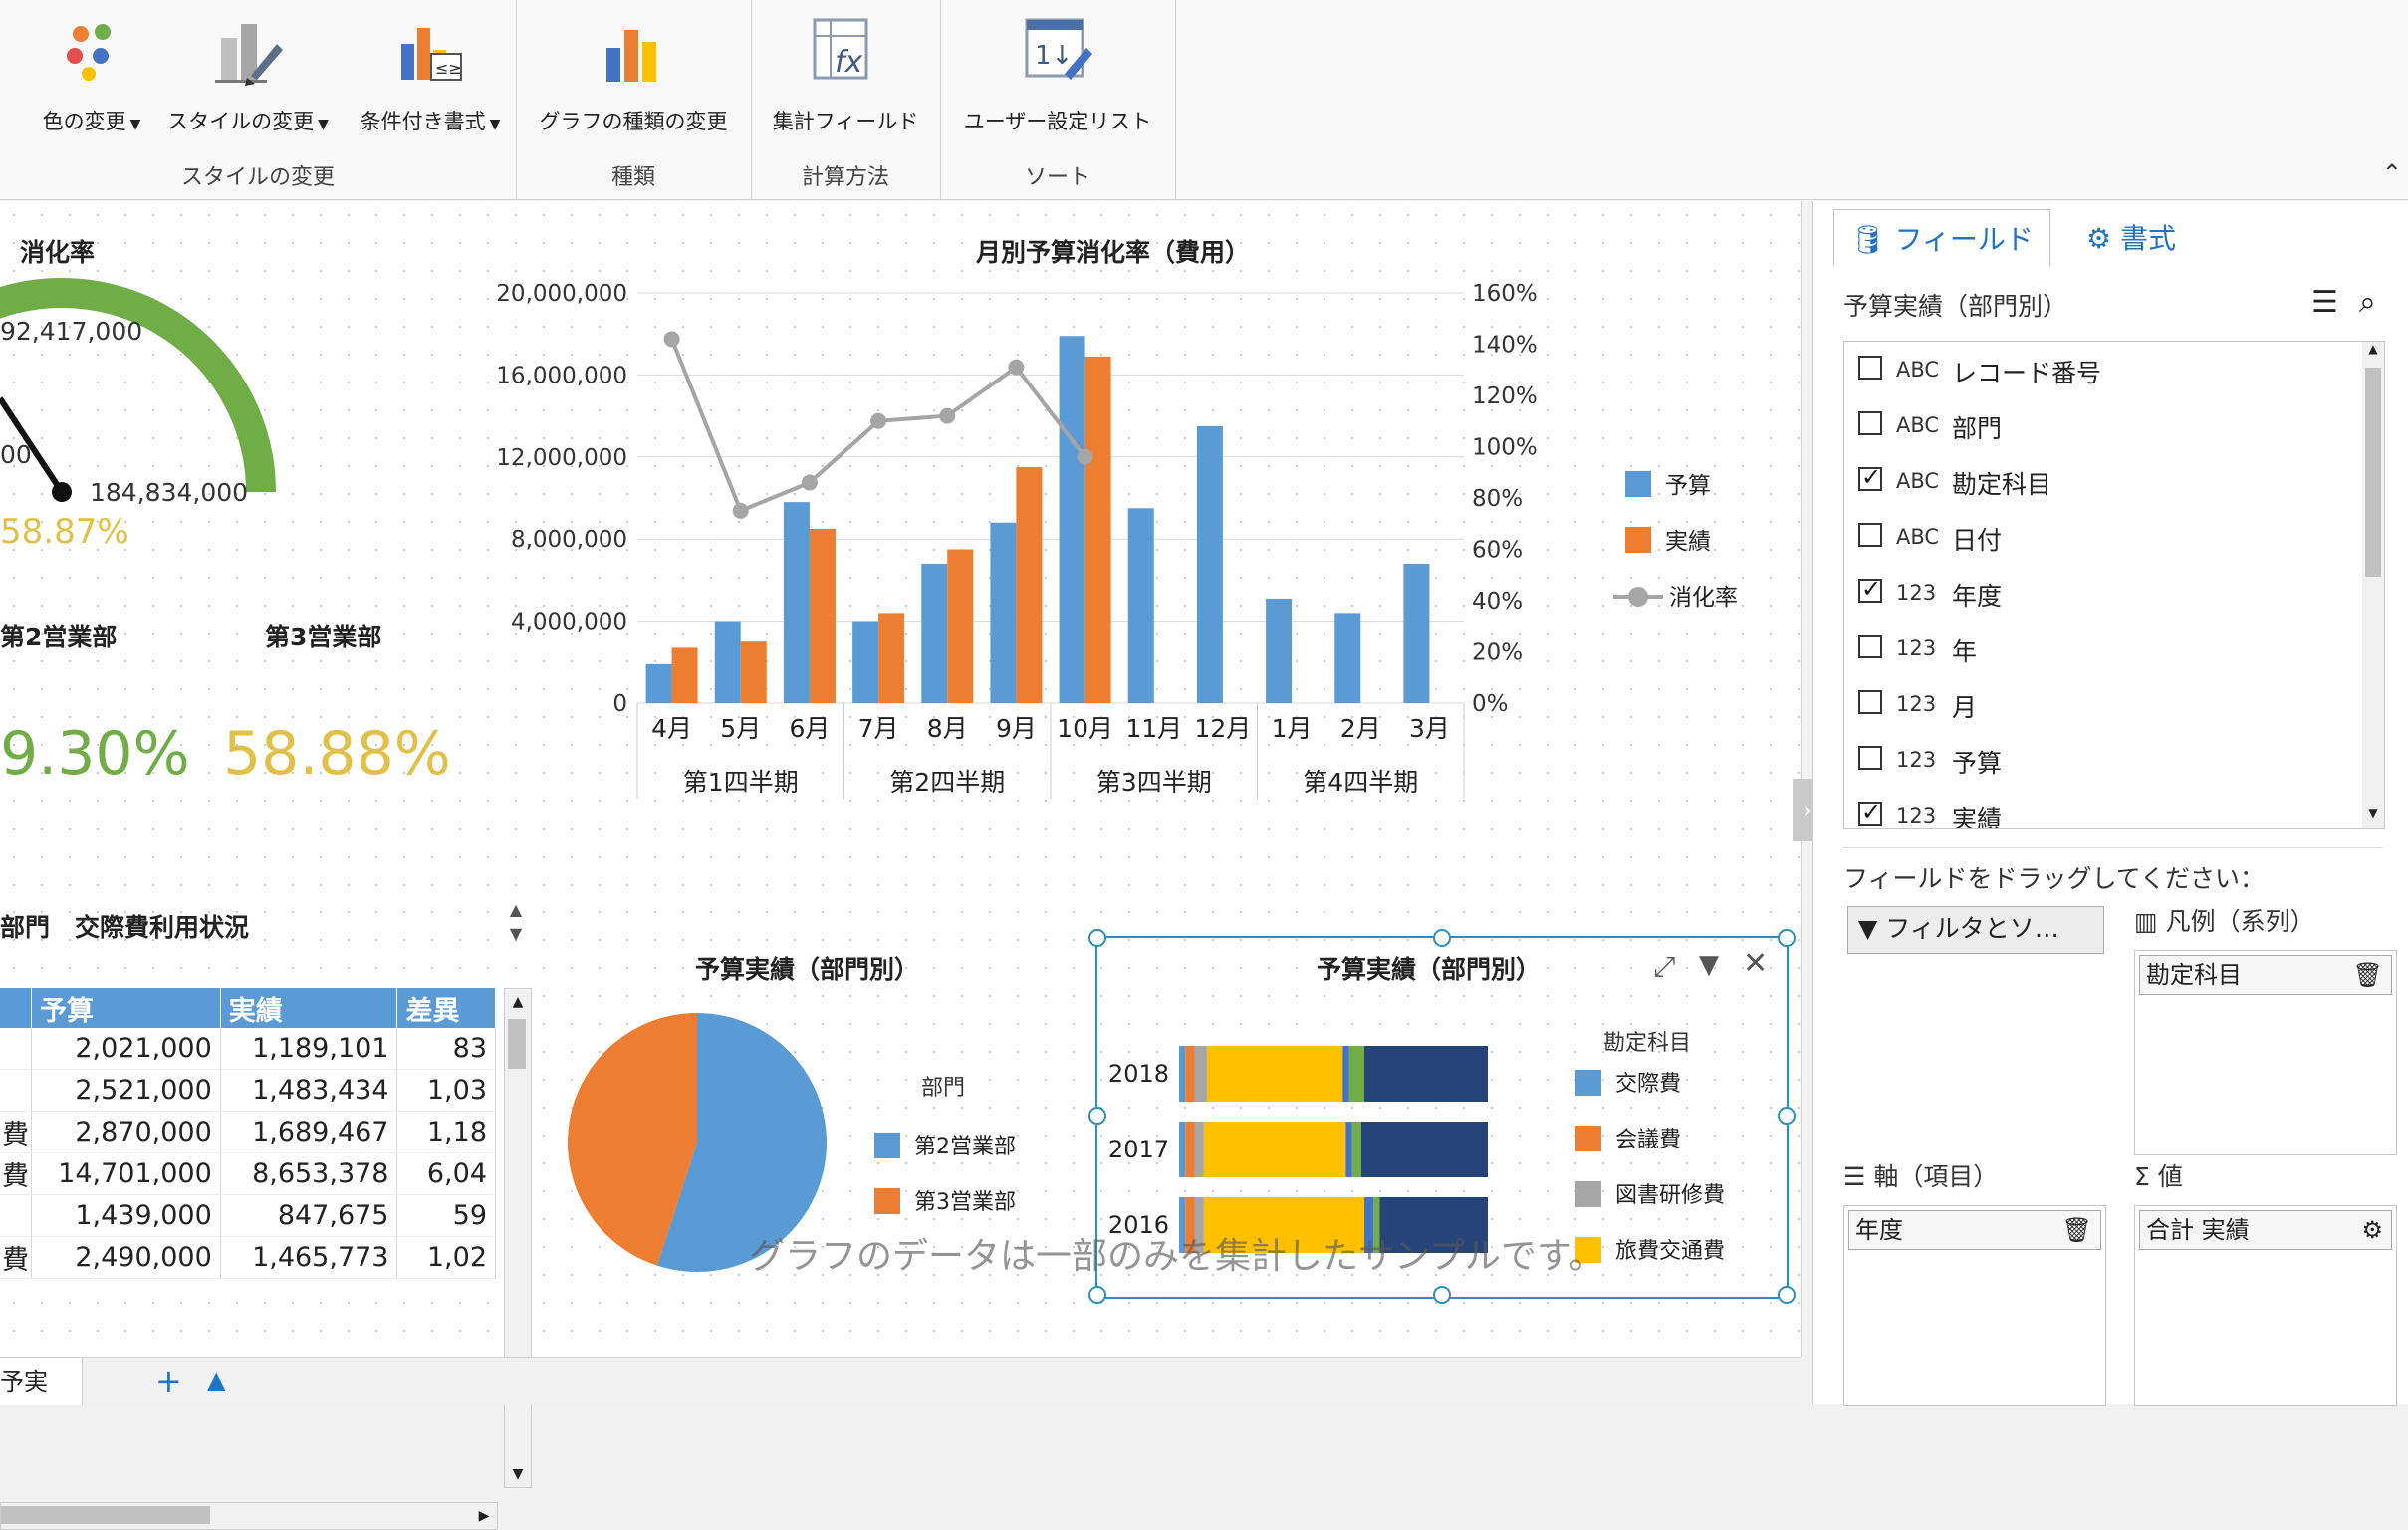 The width and height of the screenshot is (2408, 1530). Describe the element at coordinates (71, 331) in the screenshot. I see `gauge-label-top: 92,417,000` at that location.